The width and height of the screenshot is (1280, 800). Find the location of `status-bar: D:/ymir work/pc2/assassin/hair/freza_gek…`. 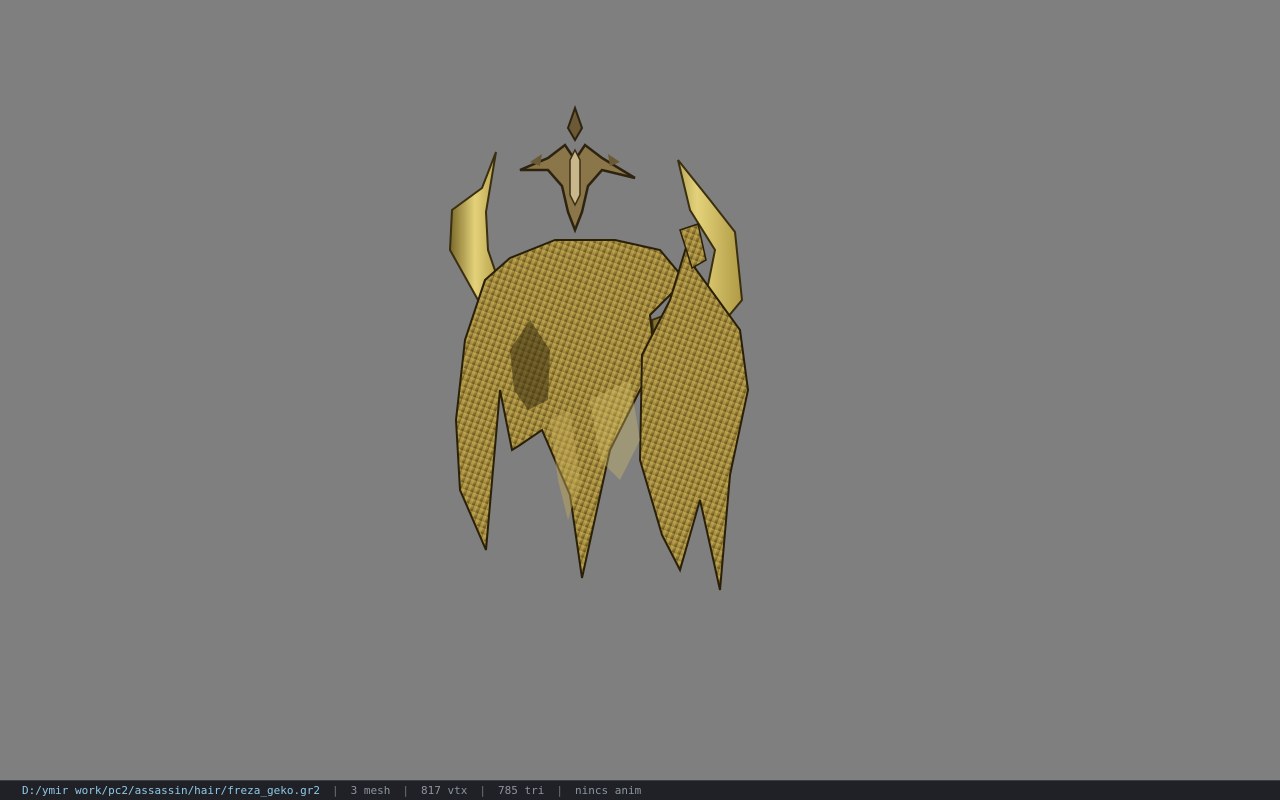

status-bar: D:/ymir work/pc2/assassin/hair/freza_gek… is located at coordinates (640, 790).